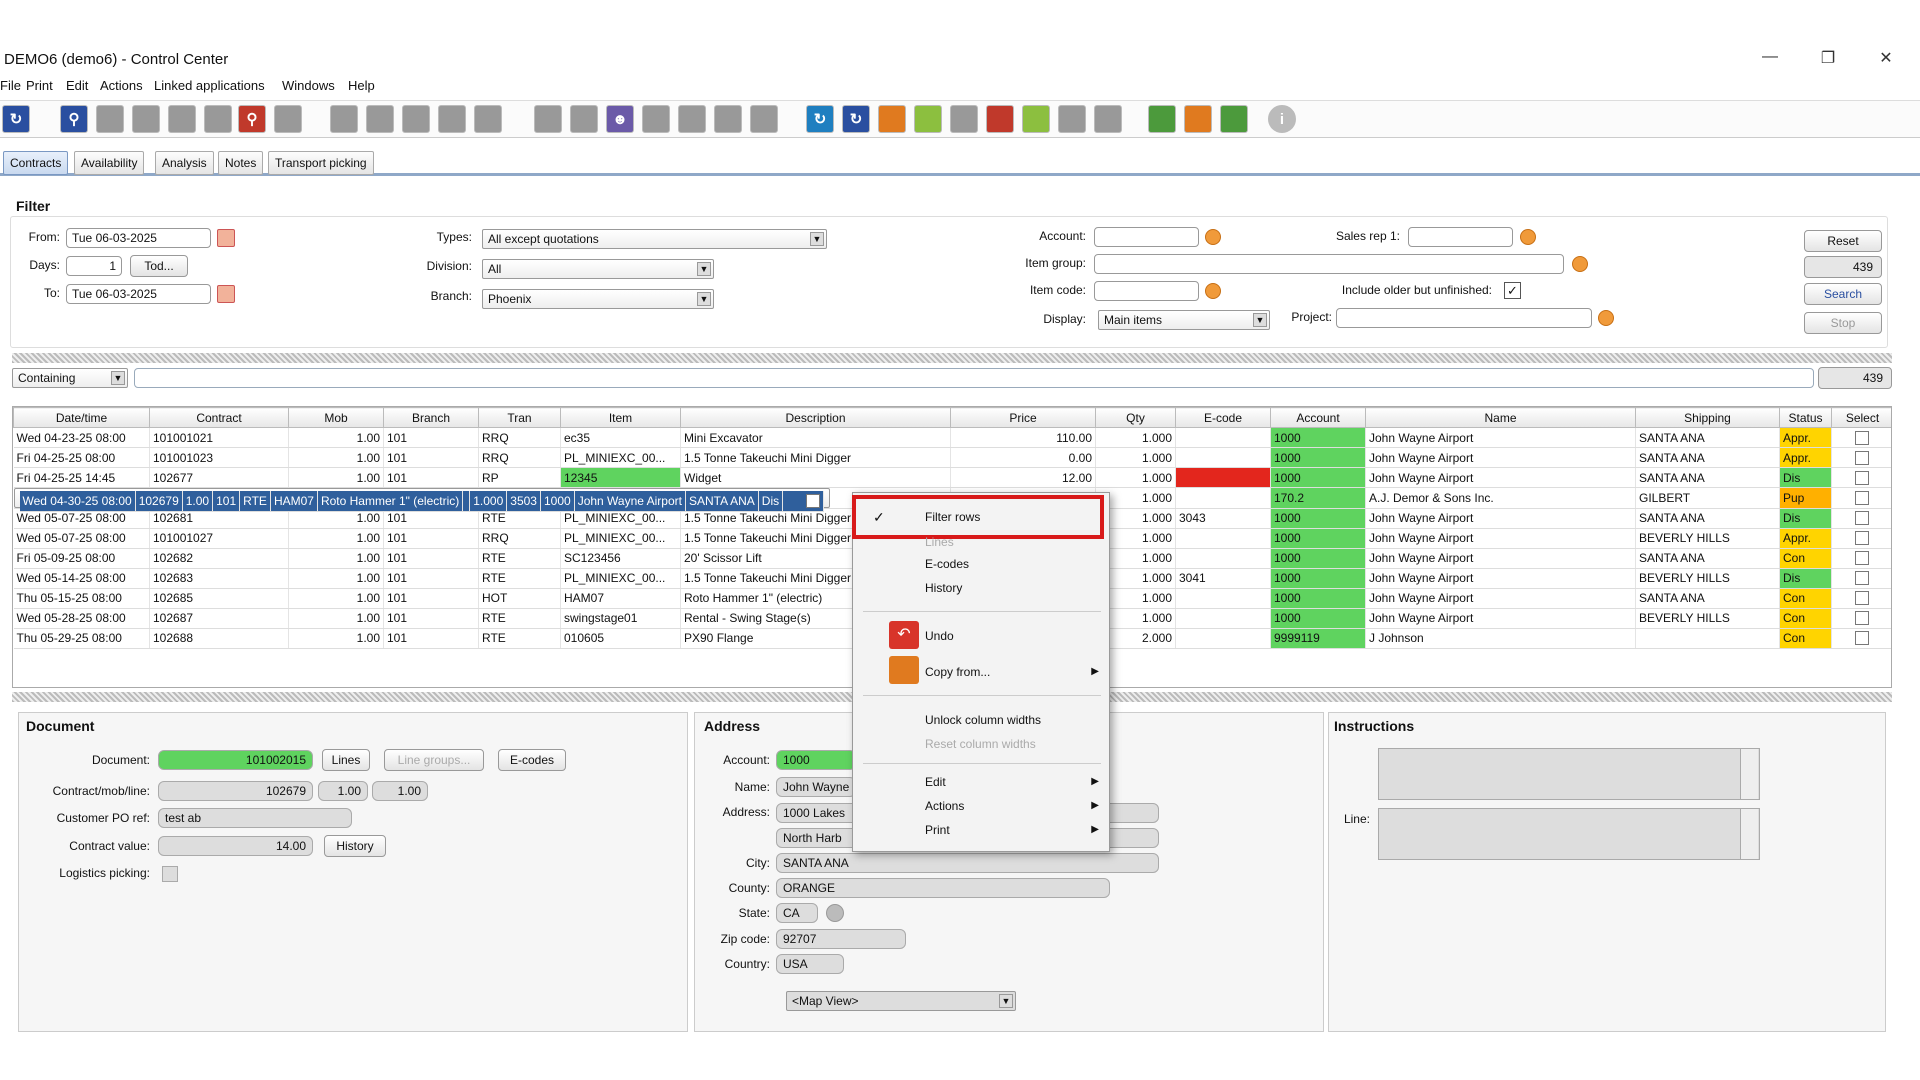  I want to click on menu-filter-rows: Filter rows, so click(952, 517).